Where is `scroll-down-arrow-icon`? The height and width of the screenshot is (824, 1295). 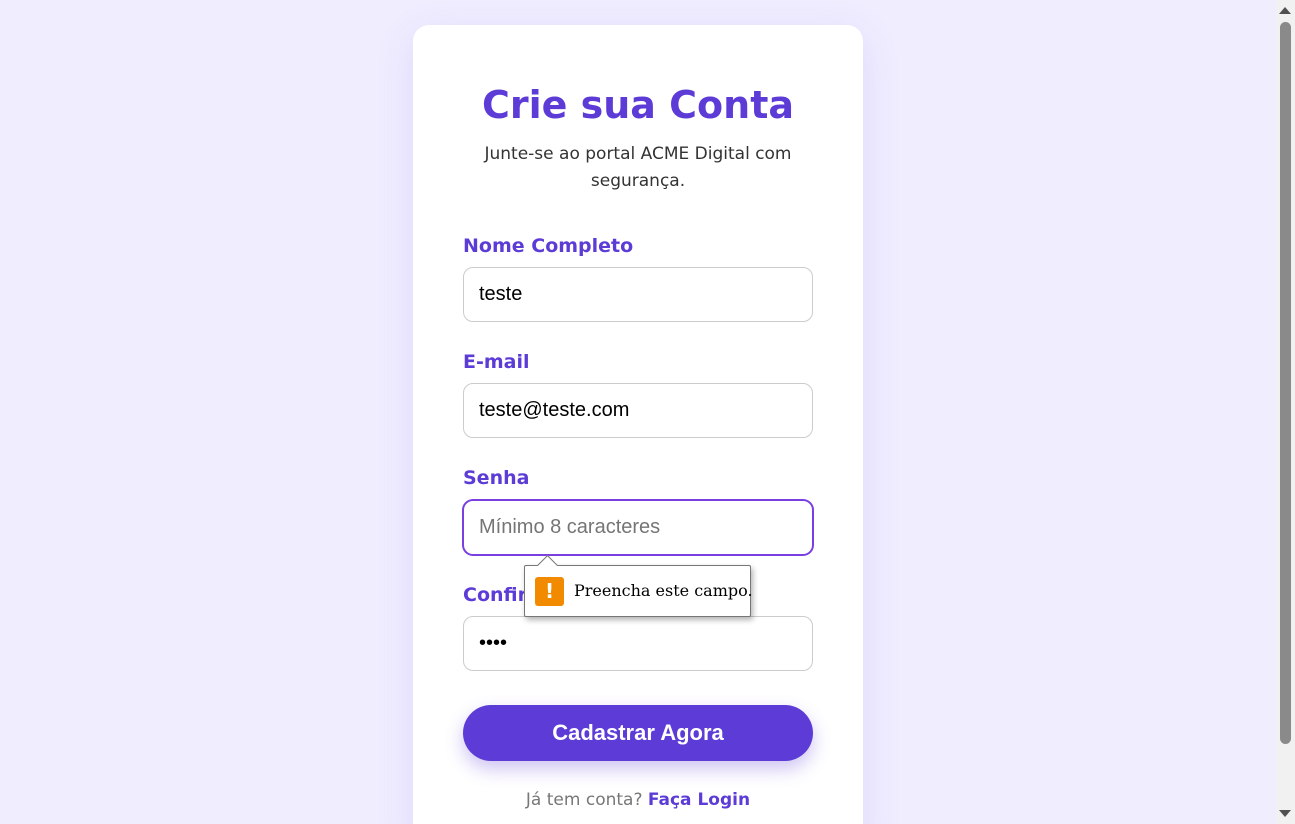
scroll-down-arrow-icon is located at coordinates (1285, 813).